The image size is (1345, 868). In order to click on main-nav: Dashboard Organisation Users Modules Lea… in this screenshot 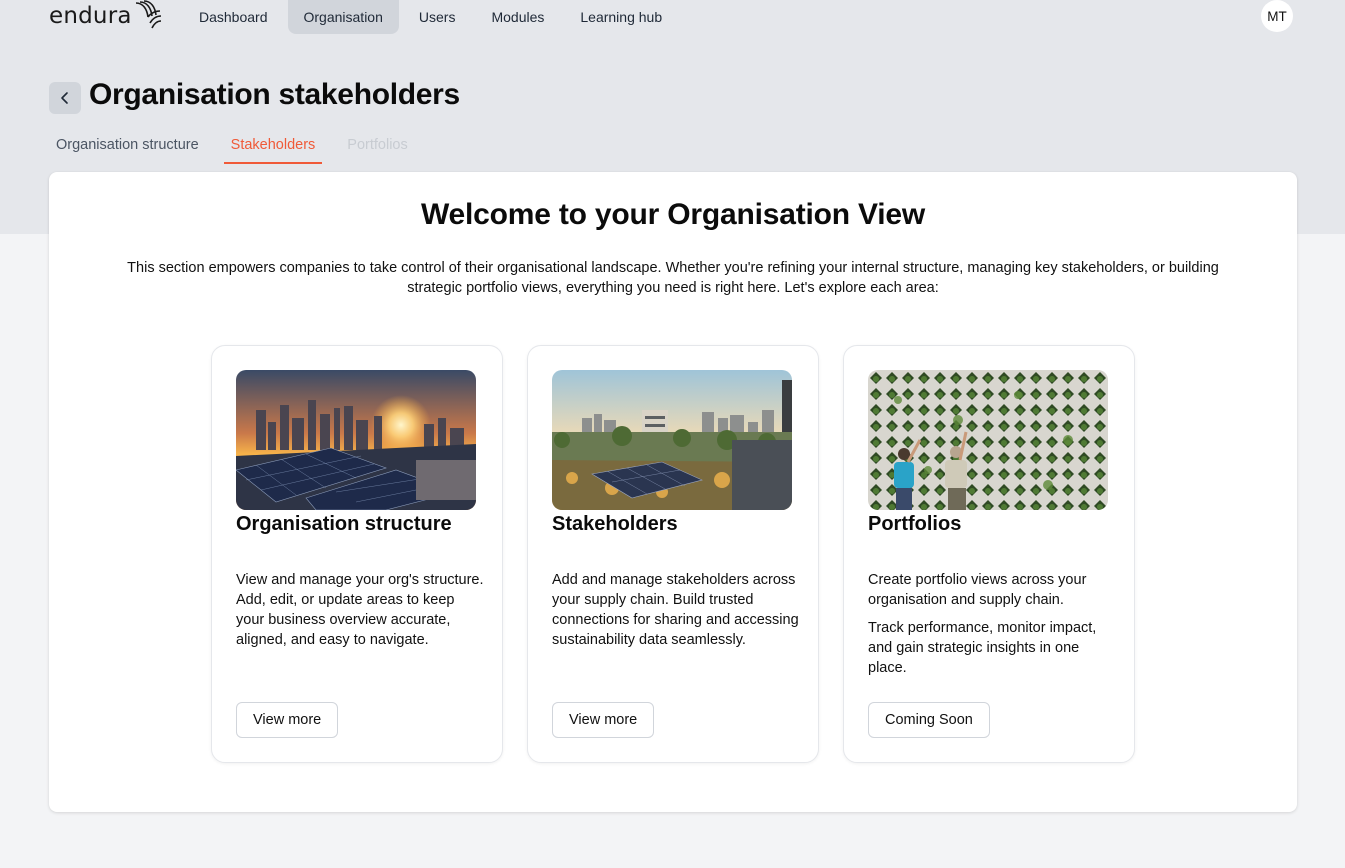, I will do `click(430, 17)`.